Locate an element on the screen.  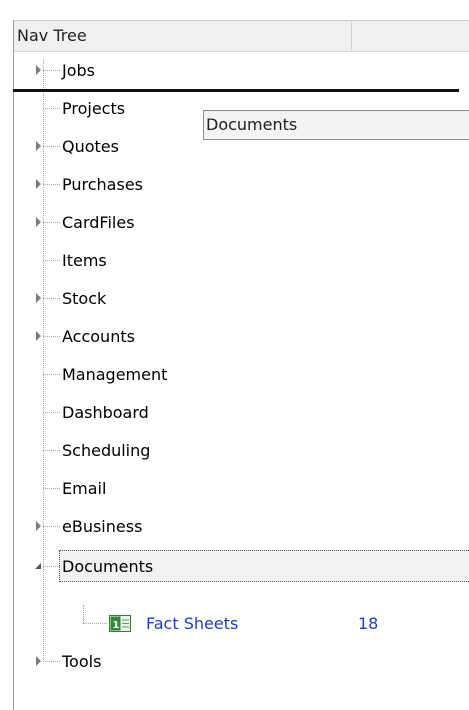
tree-item-accounts: Accounts is located at coordinates (241, 337).